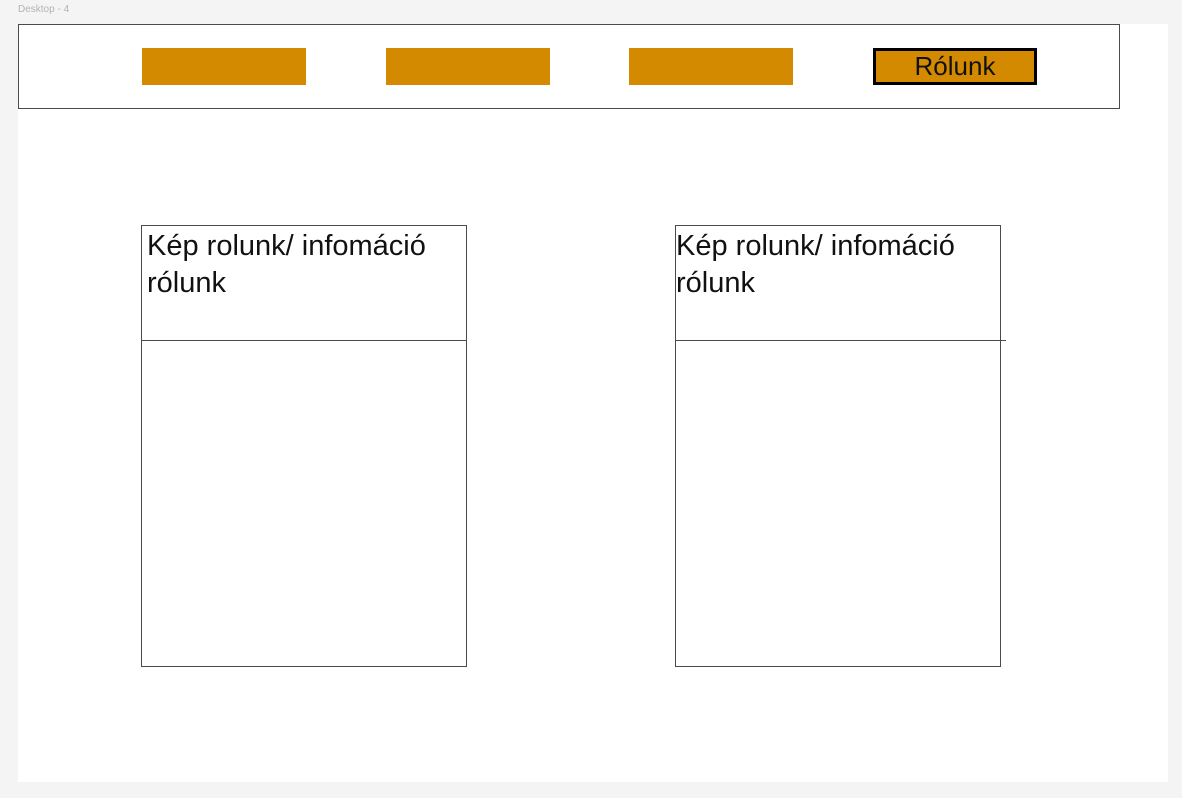 The width and height of the screenshot is (1182, 798). What do you see at coordinates (44, 9) in the screenshot?
I see `frame-label: Desktop - 4` at bounding box center [44, 9].